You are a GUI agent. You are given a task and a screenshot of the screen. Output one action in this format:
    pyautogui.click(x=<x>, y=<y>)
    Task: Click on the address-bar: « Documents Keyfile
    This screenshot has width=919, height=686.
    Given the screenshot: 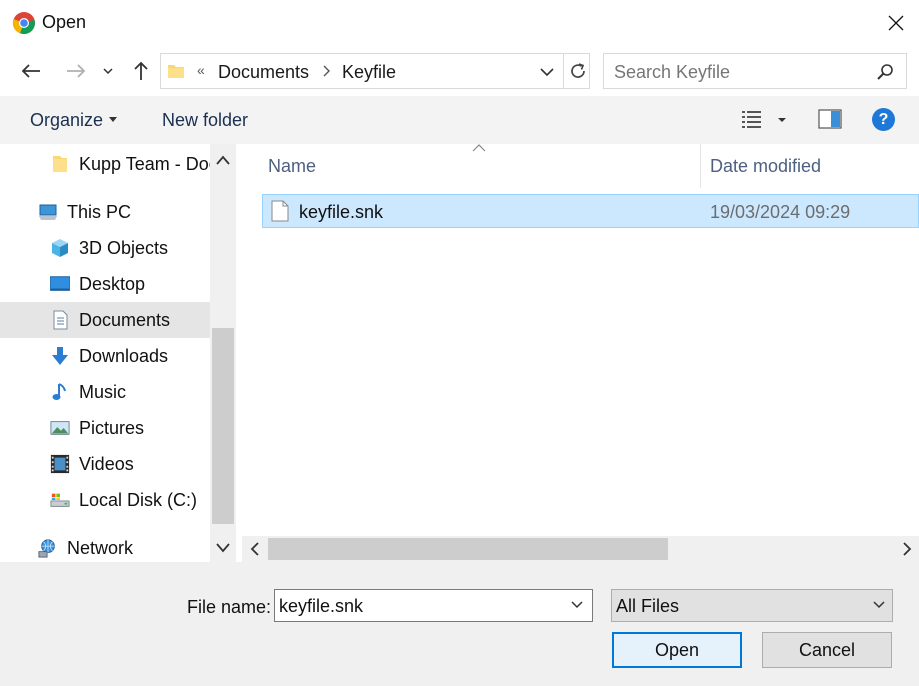 What is the action you would take?
    pyautogui.click(x=375, y=71)
    